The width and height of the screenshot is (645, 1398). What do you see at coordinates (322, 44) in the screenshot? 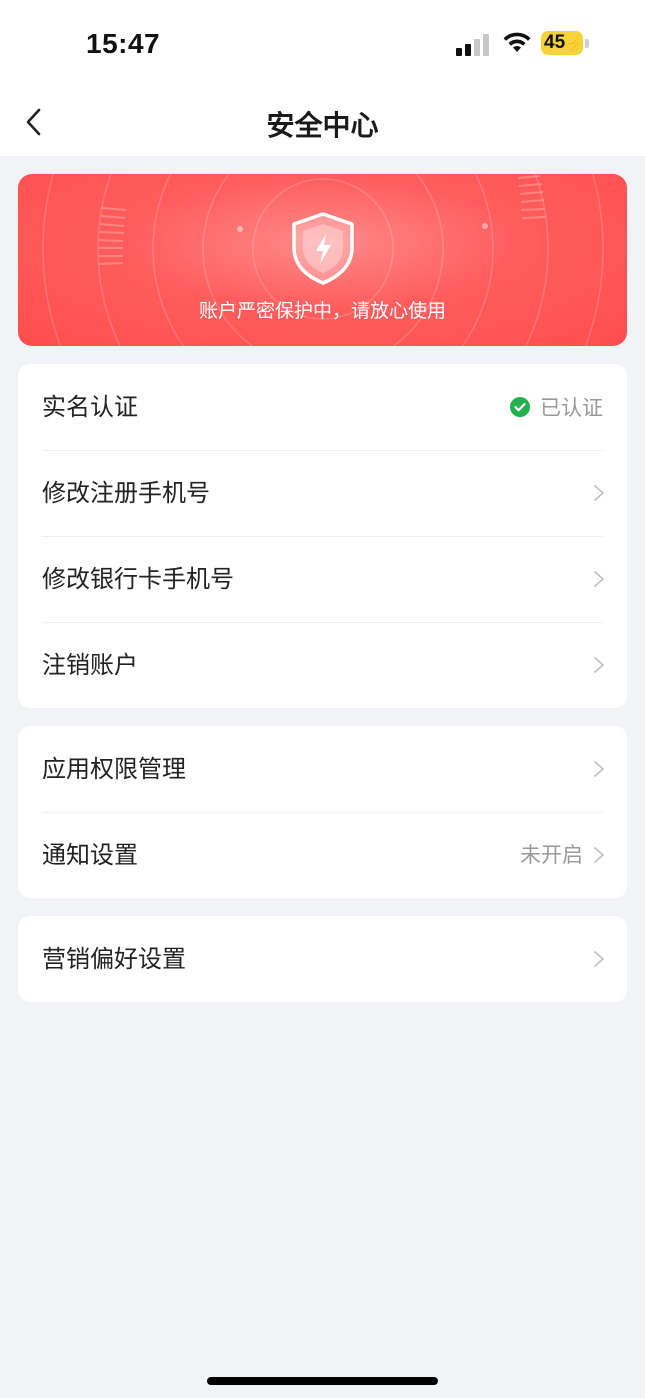
I see `status-bar: 15:47 45⚡` at bounding box center [322, 44].